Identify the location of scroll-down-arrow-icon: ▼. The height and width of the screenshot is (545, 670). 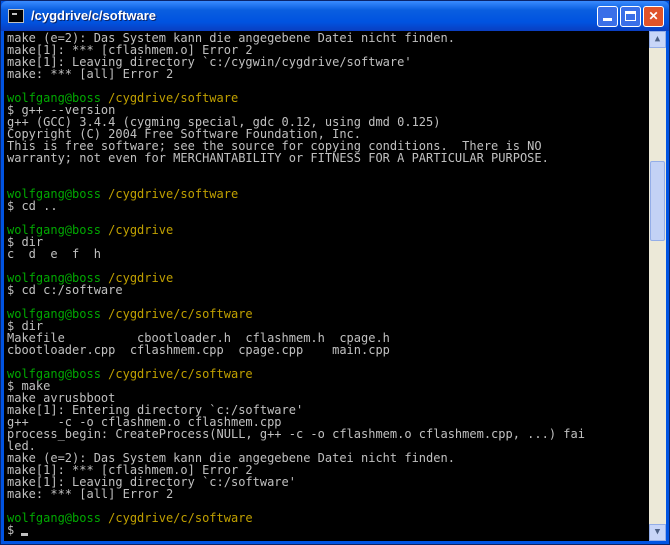
(657, 532).